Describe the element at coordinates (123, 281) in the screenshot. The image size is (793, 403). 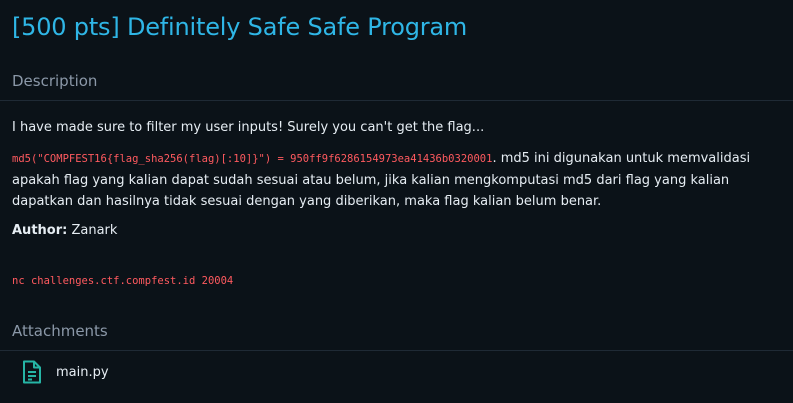
I see `connection-command: nc challenges.ctf.compfest.id 20004` at that location.